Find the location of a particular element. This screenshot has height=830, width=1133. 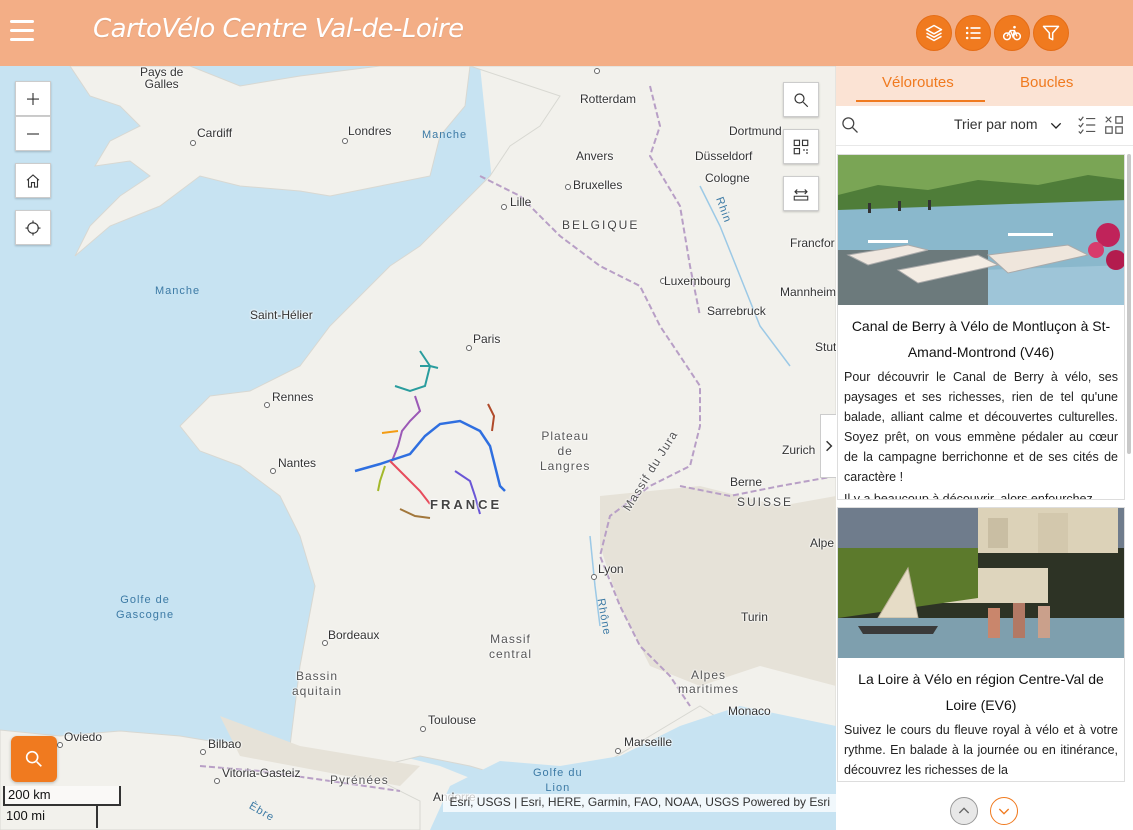

zoom-in-button is located at coordinates (33, 98).